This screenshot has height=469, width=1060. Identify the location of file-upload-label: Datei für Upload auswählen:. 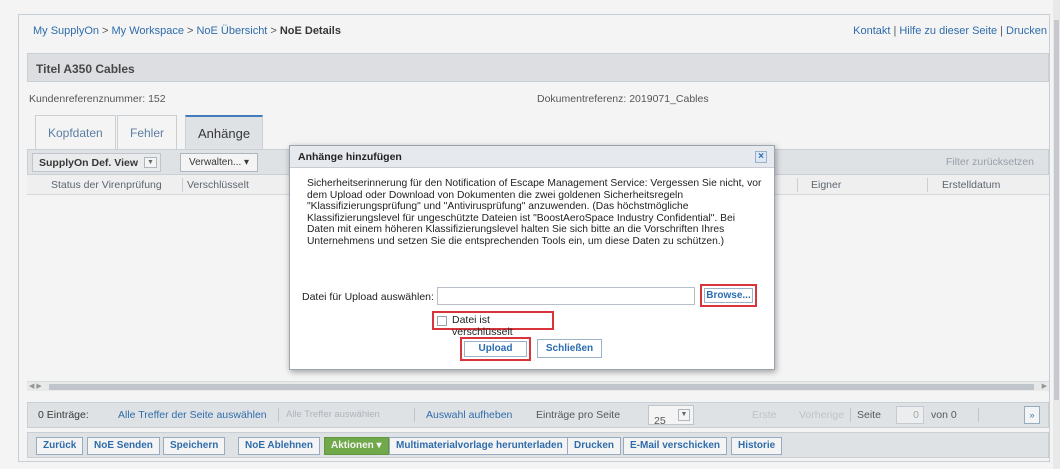
(368, 297).